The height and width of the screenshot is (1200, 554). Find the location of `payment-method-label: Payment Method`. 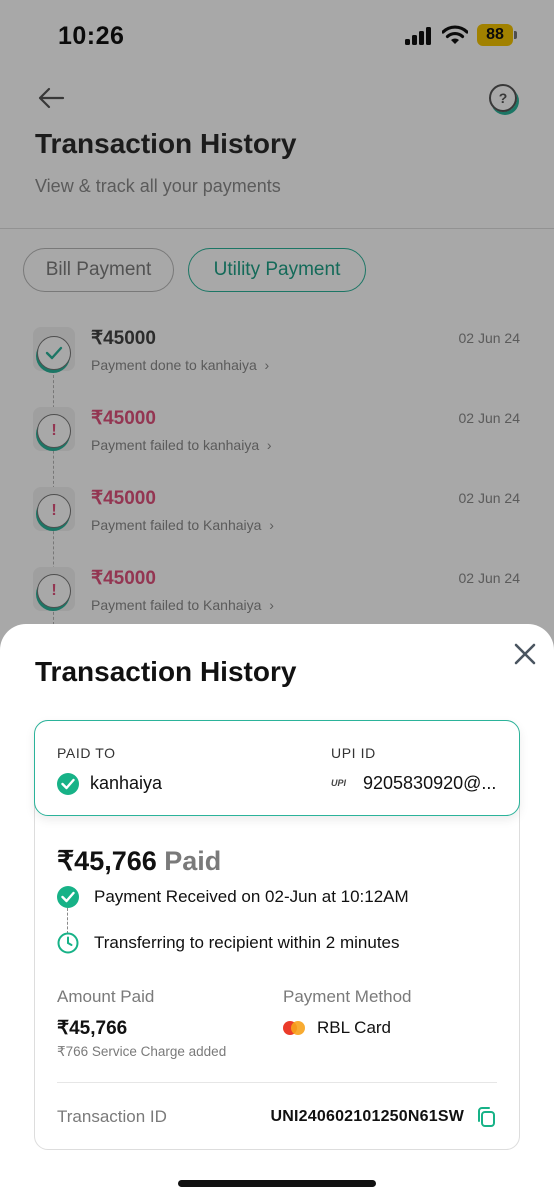

payment-method-label: Payment Method is located at coordinates (347, 996).